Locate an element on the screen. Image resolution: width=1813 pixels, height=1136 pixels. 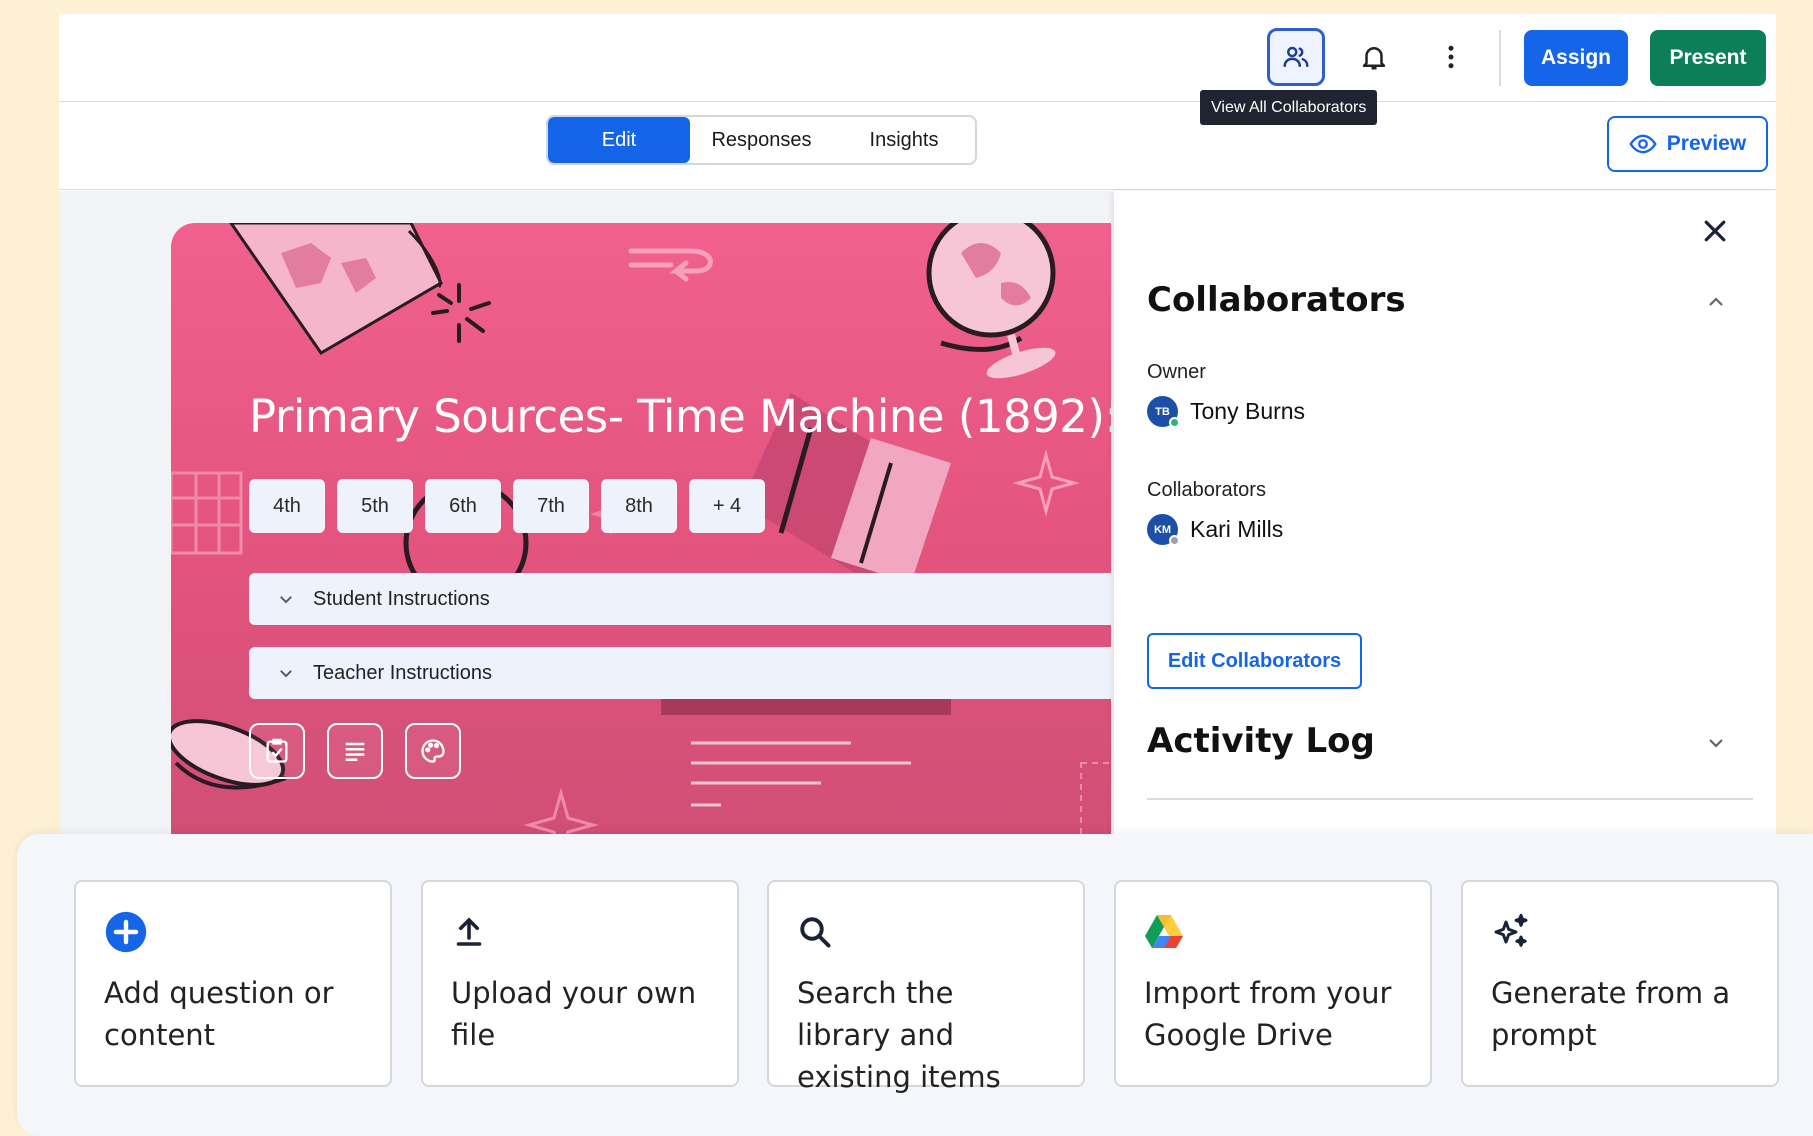
checklist-icon is located at coordinates (277, 750).